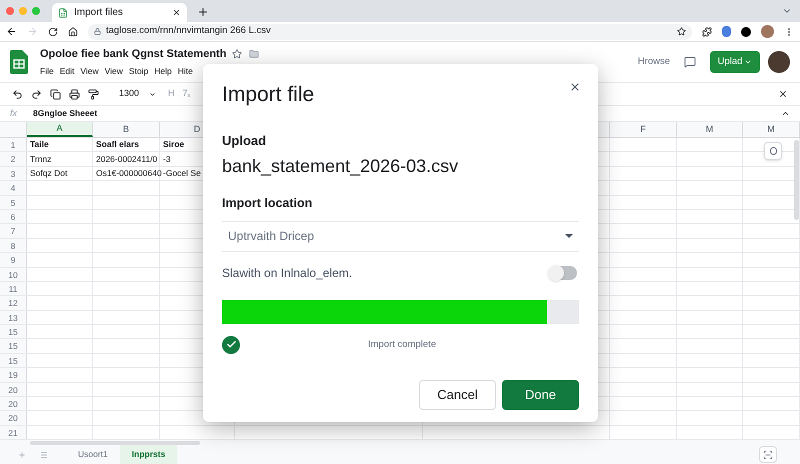 This screenshot has width=800, height=464. What do you see at coordinates (67, 71) in the screenshot?
I see `menu-item: Edit` at bounding box center [67, 71].